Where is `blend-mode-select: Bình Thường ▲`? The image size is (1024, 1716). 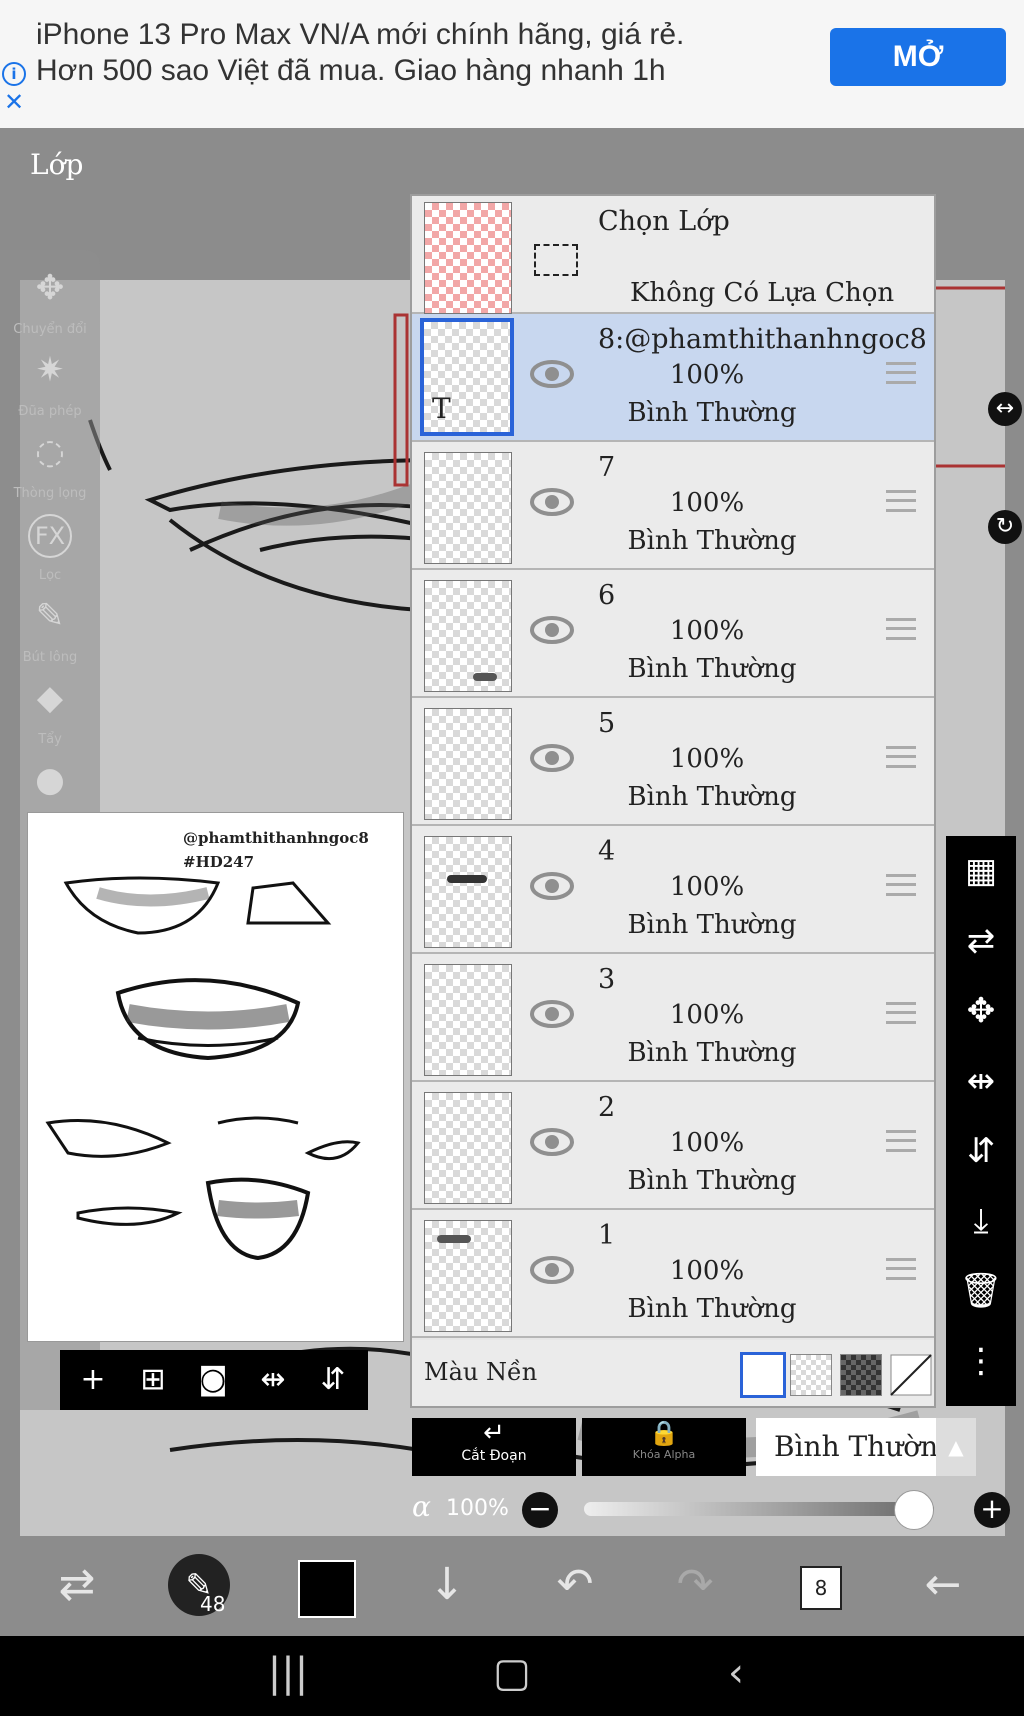 blend-mode-select: Bình Thường ▲ is located at coordinates (866, 1447).